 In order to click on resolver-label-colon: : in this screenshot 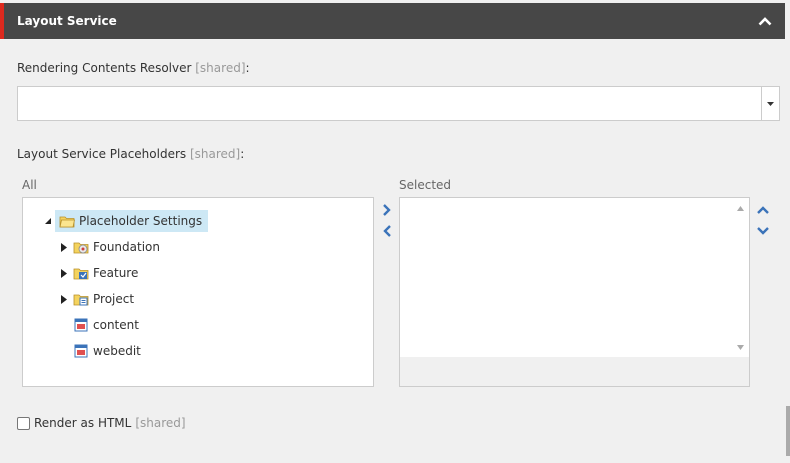, I will do `click(247, 68)`.